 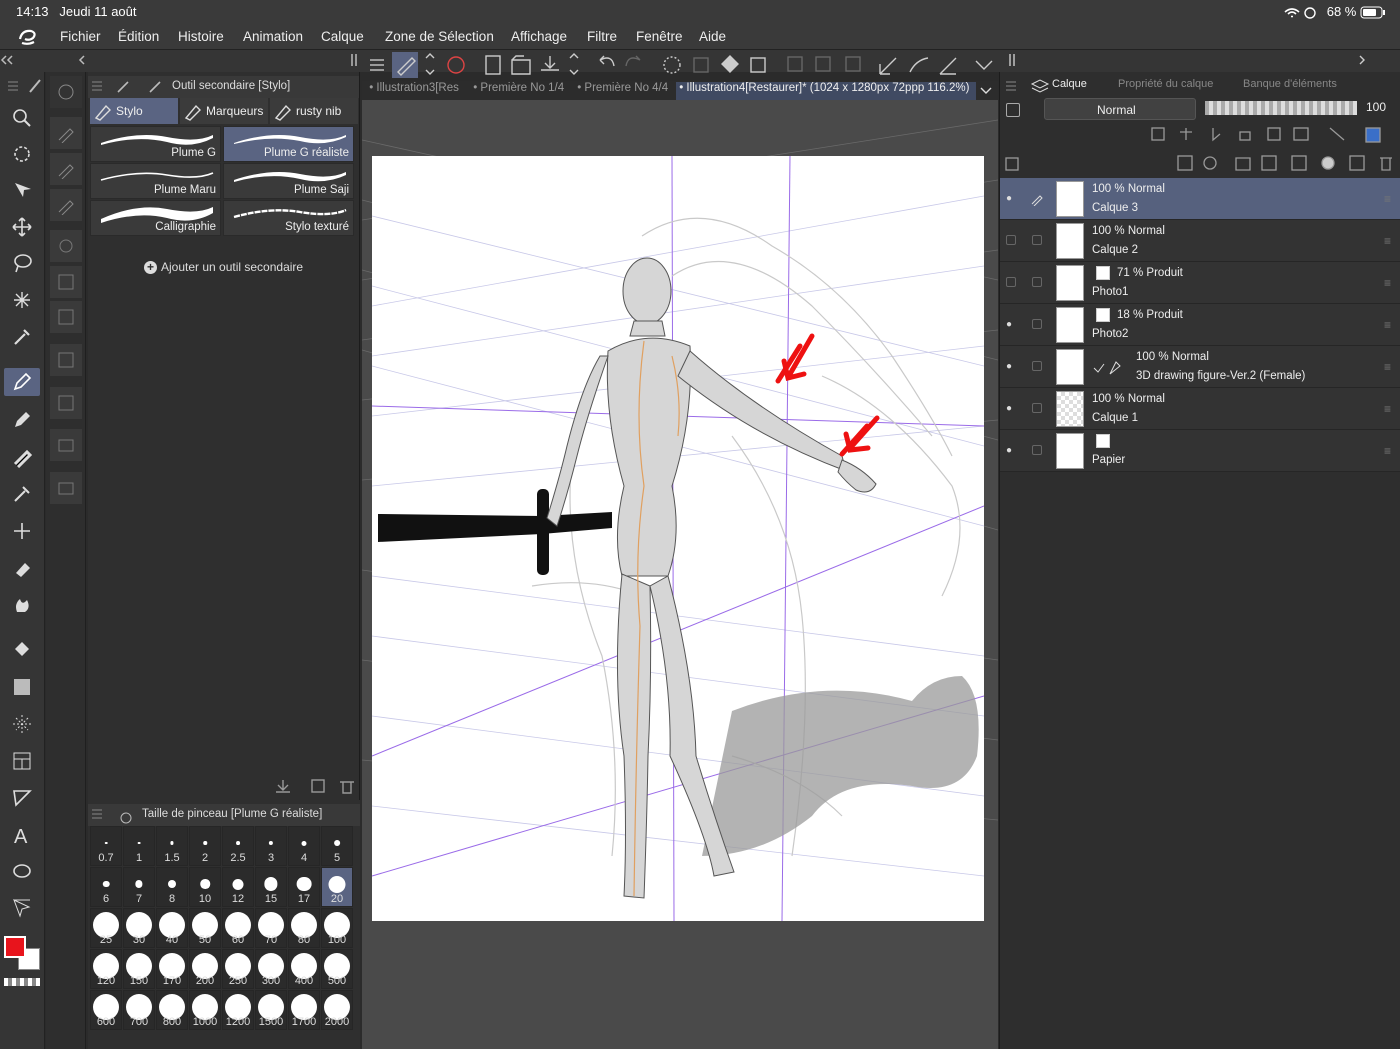 I want to click on lasso-tool-icon, so click(x=22, y=263).